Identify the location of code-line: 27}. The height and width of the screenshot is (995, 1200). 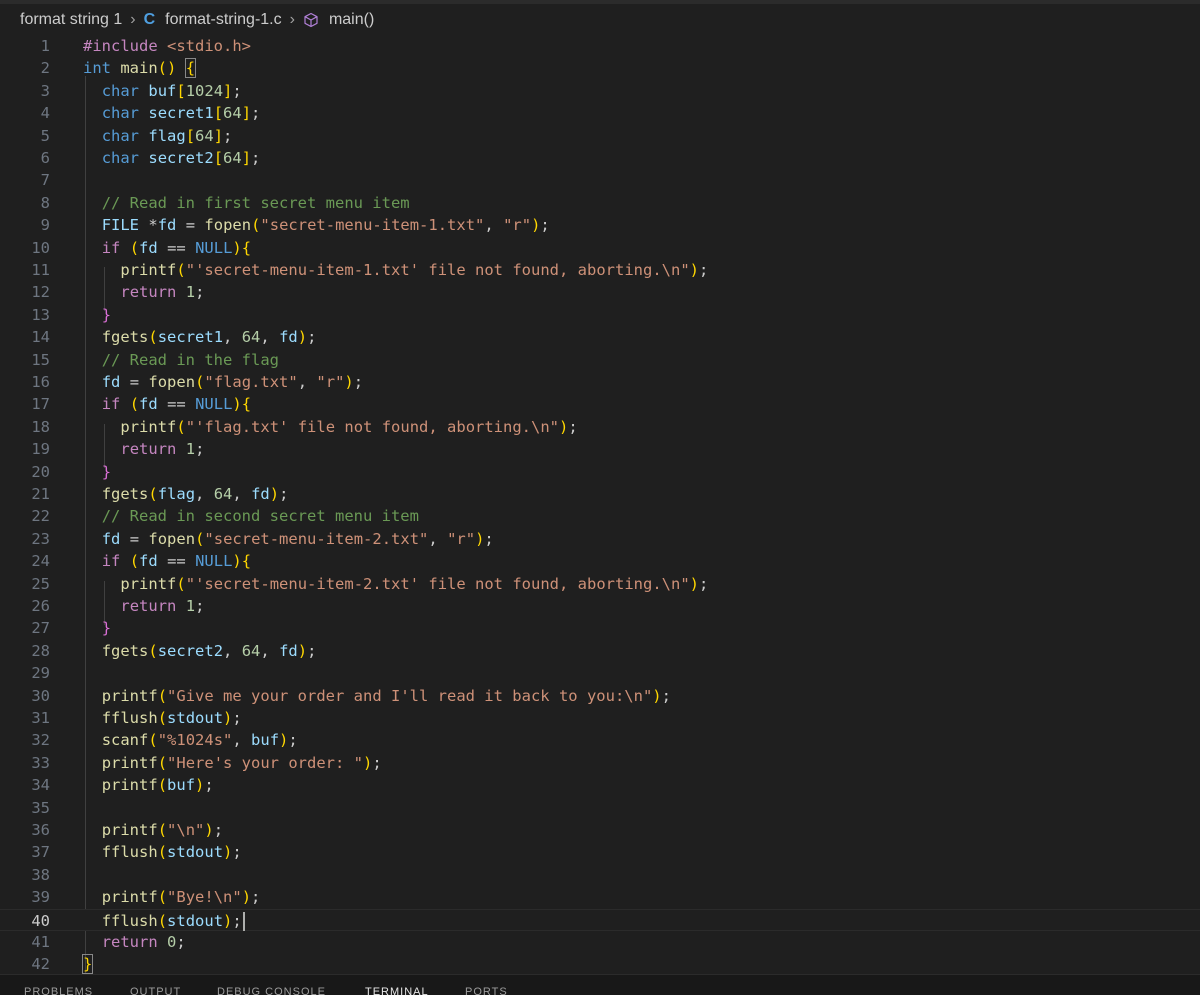
(600, 628).